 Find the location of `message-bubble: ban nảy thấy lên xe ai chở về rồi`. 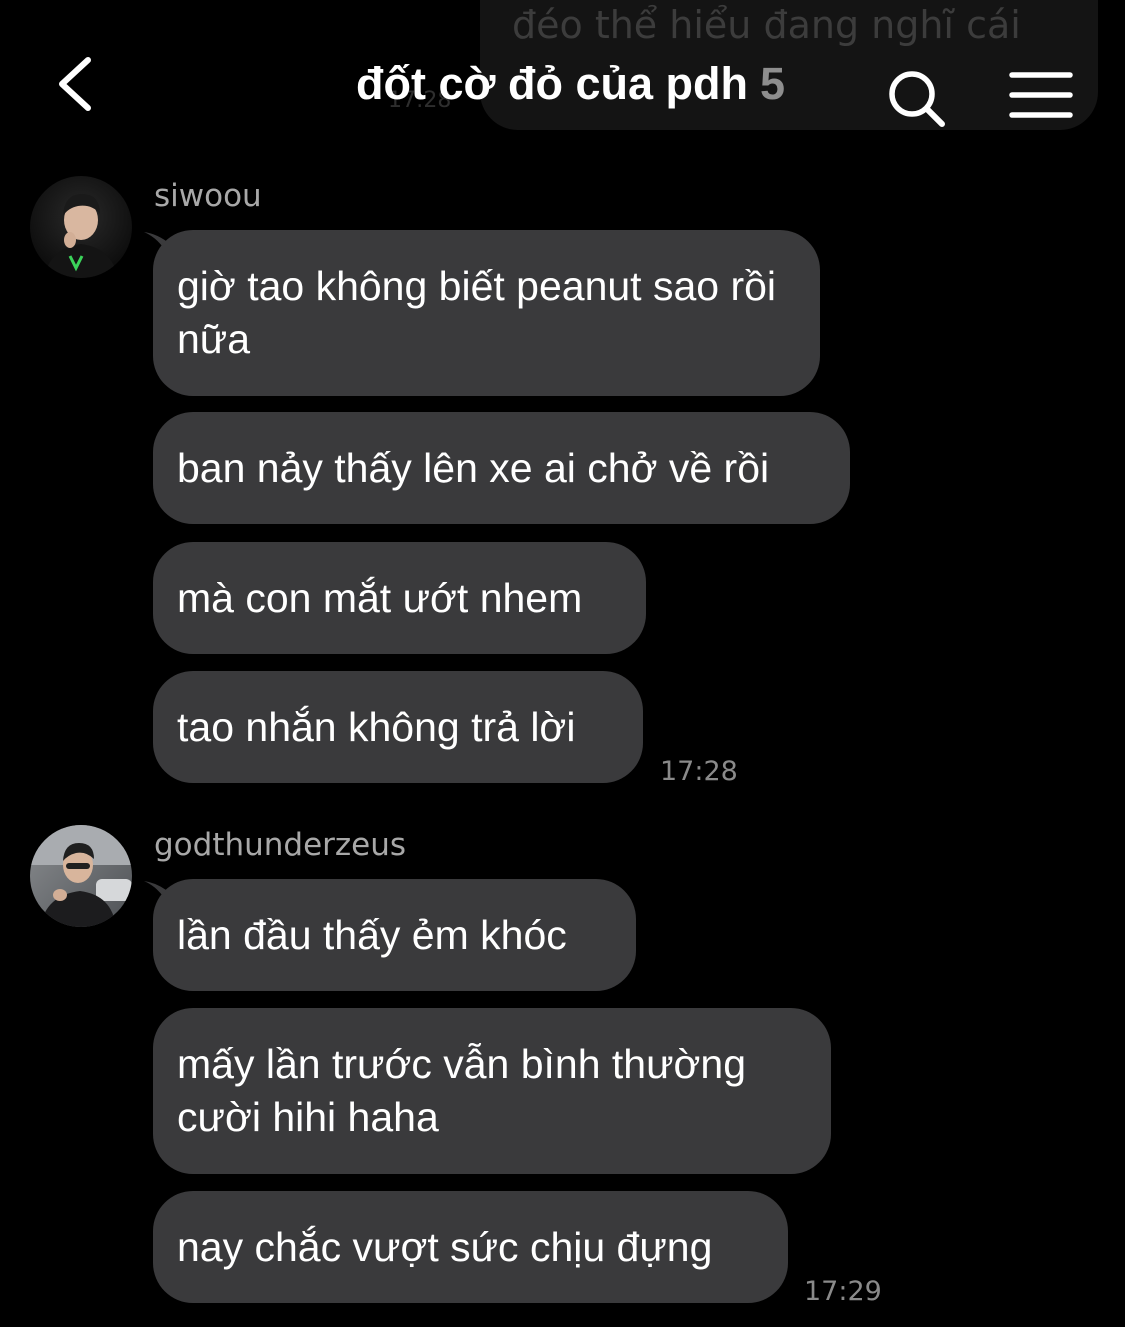

message-bubble: ban nảy thấy lên xe ai chở về rồi is located at coordinates (501, 468).